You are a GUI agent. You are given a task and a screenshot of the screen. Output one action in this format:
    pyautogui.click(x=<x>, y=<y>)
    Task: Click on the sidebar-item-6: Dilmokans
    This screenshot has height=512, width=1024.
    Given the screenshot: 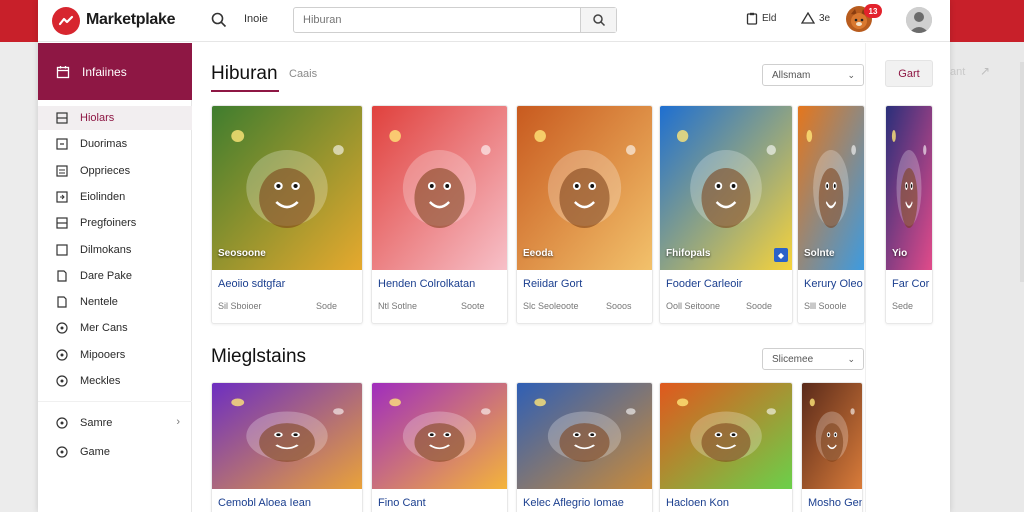 What is the action you would take?
    pyautogui.click(x=115, y=250)
    